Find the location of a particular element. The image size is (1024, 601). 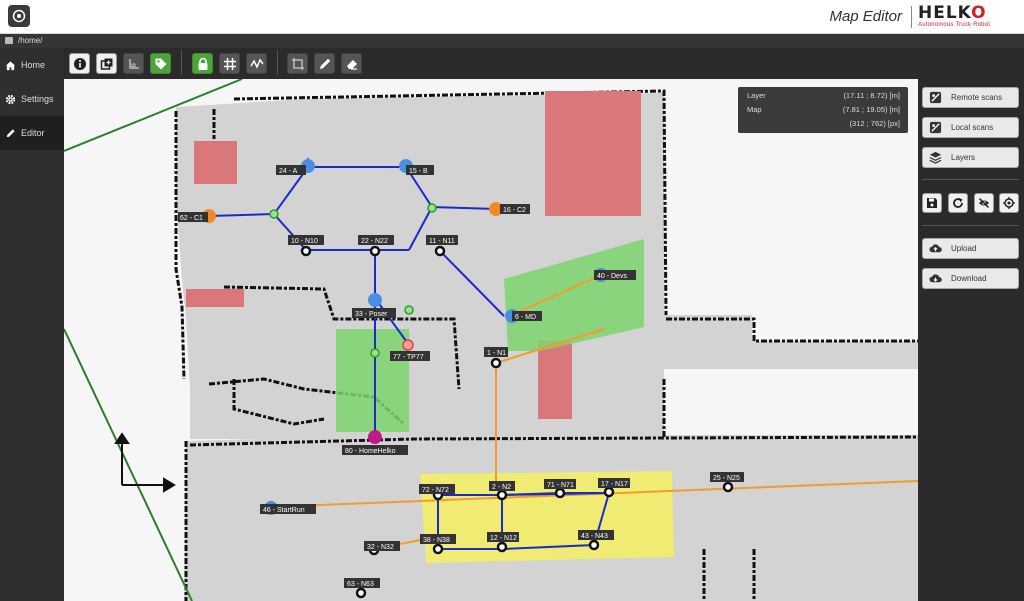

axis-icon is located at coordinates (133, 63).